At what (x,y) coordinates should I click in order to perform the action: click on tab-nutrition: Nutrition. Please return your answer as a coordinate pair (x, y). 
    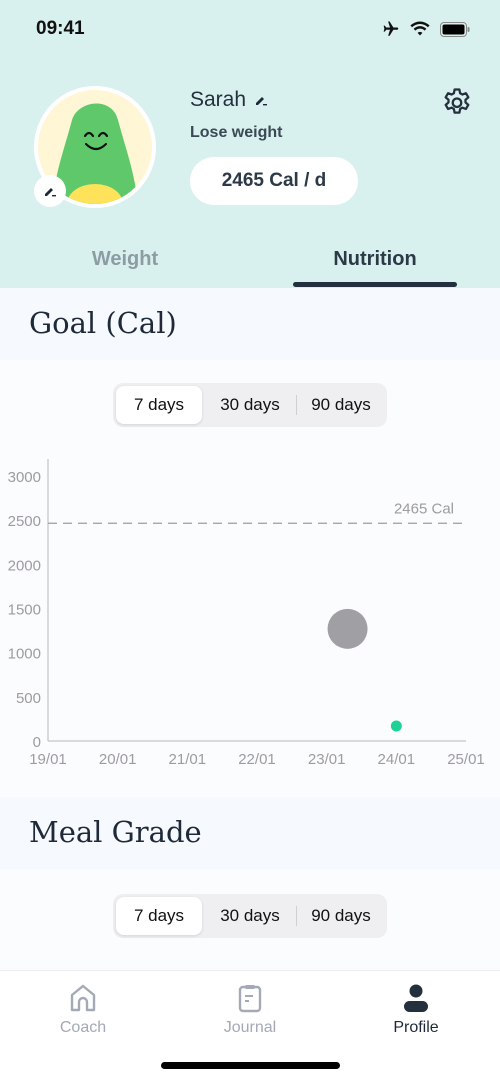
    Looking at the image, I should click on (375, 259).